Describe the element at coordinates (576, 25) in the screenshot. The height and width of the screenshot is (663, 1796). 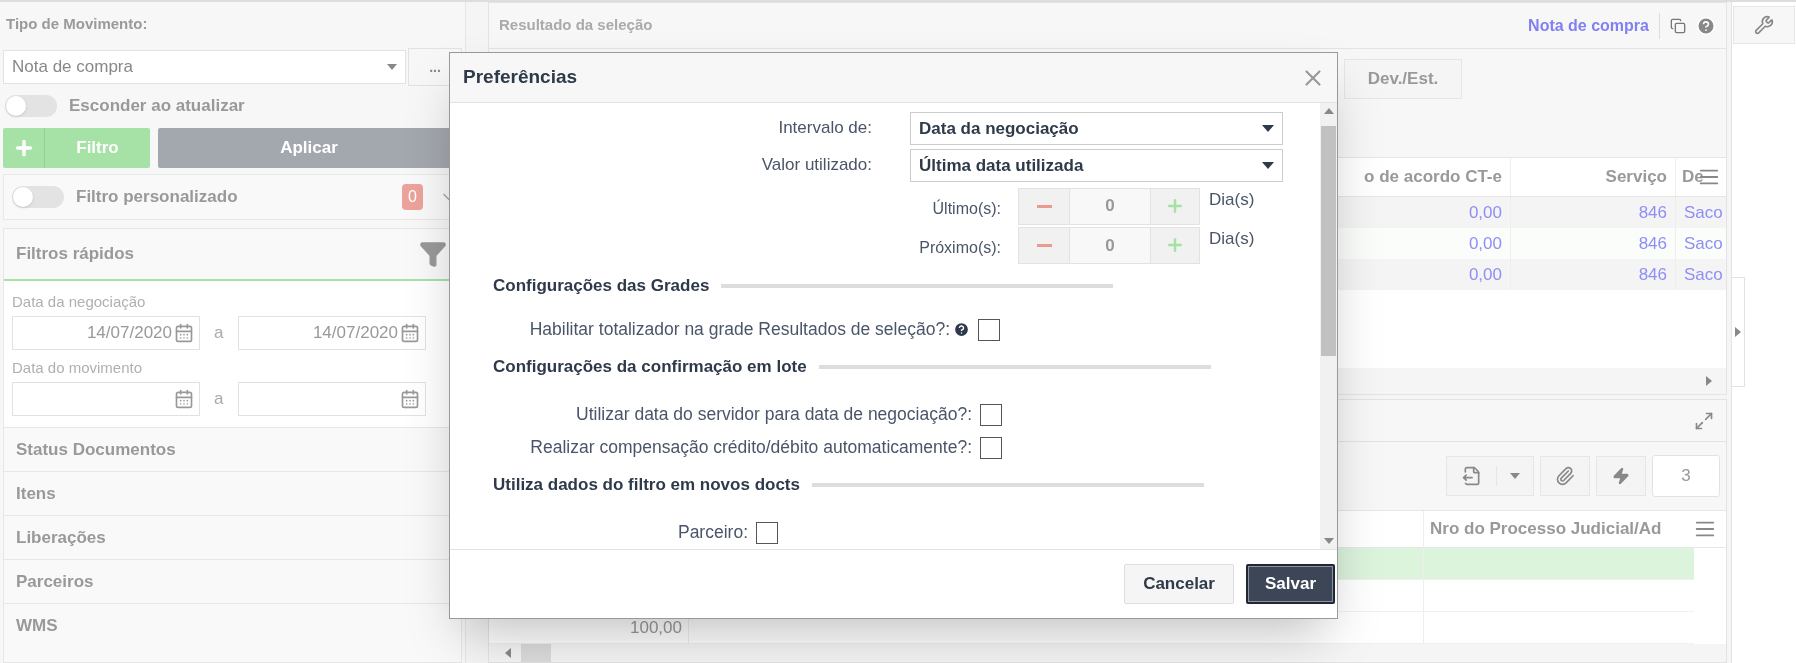
I see `panel-title: Resultado da seleção` at that location.